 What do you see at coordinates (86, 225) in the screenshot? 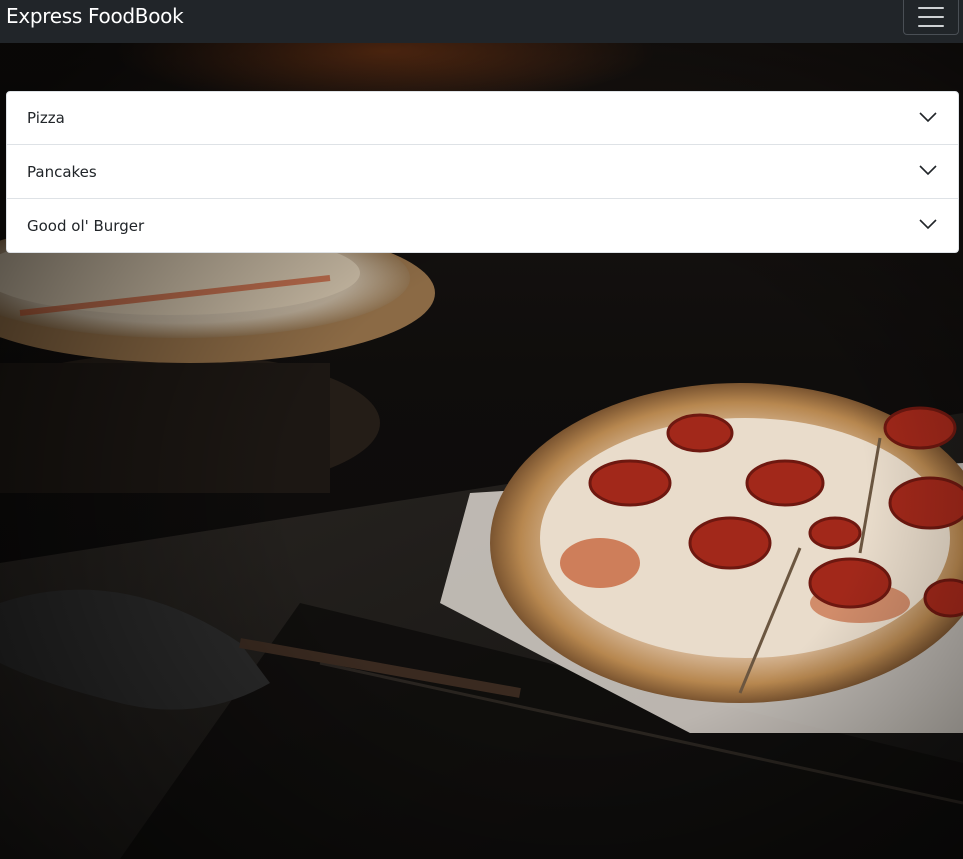
I see `accordion-item-label: Good ol' Burger` at bounding box center [86, 225].